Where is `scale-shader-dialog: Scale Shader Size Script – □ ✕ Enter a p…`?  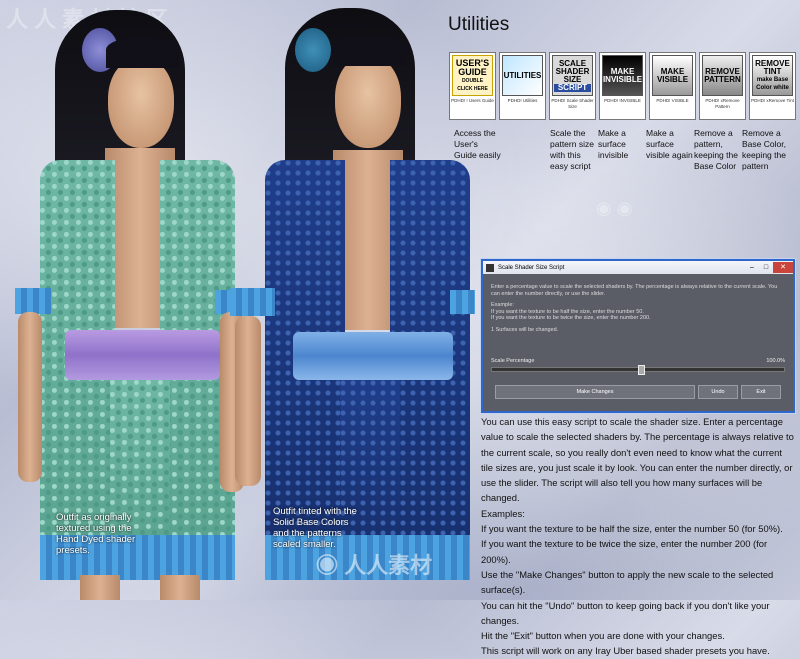 scale-shader-dialog: Scale Shader Size Script – □ ✕ Enter a p… is located at coordinates (638, 336).